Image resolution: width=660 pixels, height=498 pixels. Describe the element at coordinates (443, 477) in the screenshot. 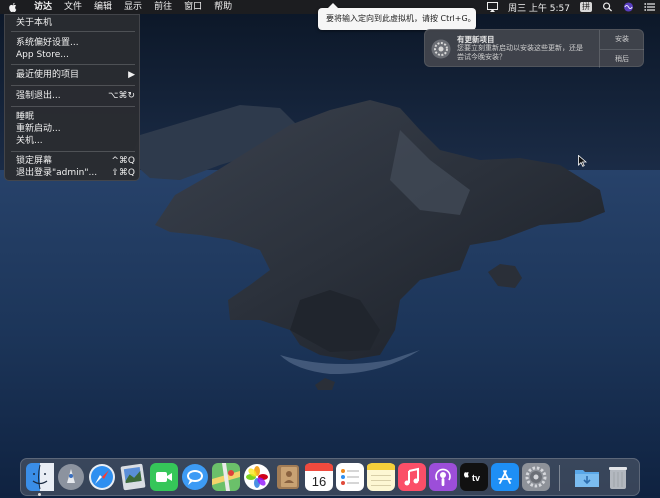

I see `podcasts-icon` at that location.